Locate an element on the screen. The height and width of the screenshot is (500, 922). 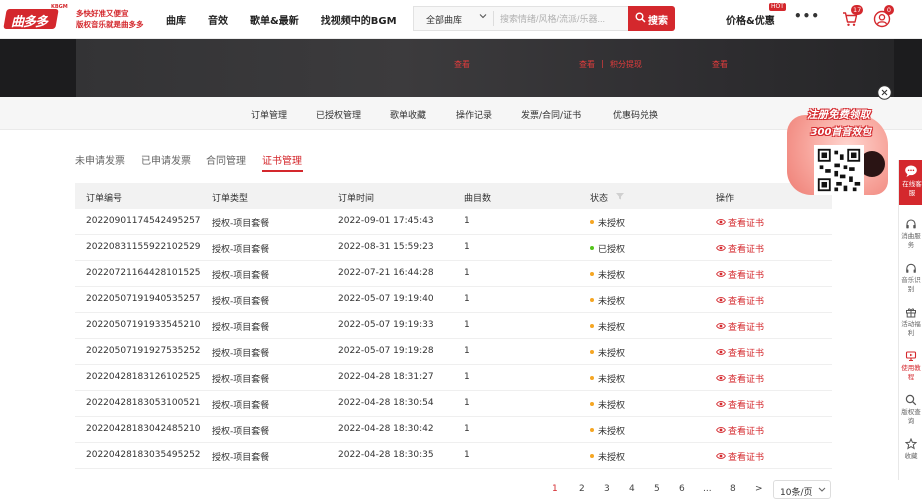
cell-order-id: 20220507191940535257 is located at coordinates (143, 299).